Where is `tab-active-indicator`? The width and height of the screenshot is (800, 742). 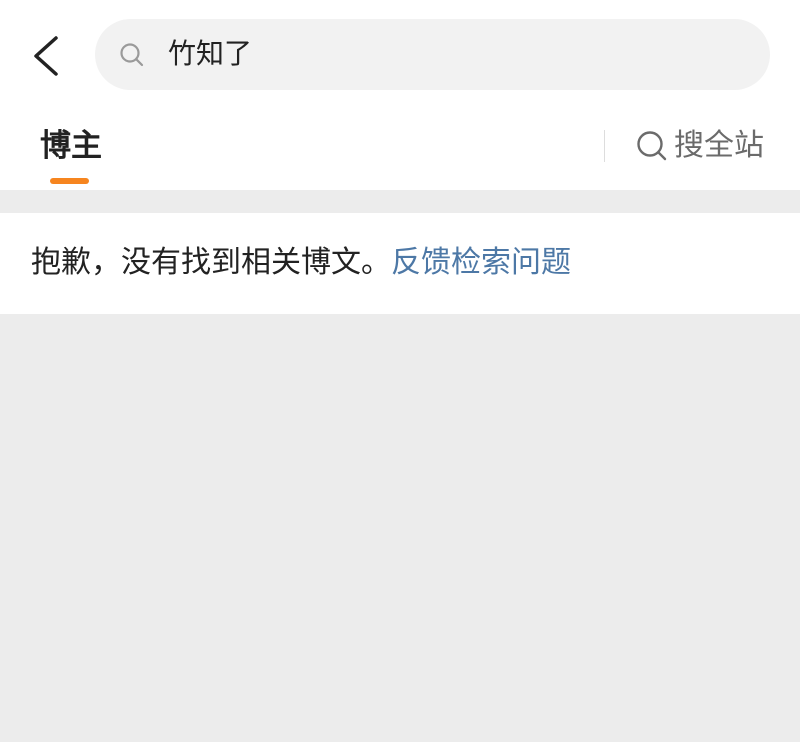 tab-active-indicator is located at coordinates (69, 181).